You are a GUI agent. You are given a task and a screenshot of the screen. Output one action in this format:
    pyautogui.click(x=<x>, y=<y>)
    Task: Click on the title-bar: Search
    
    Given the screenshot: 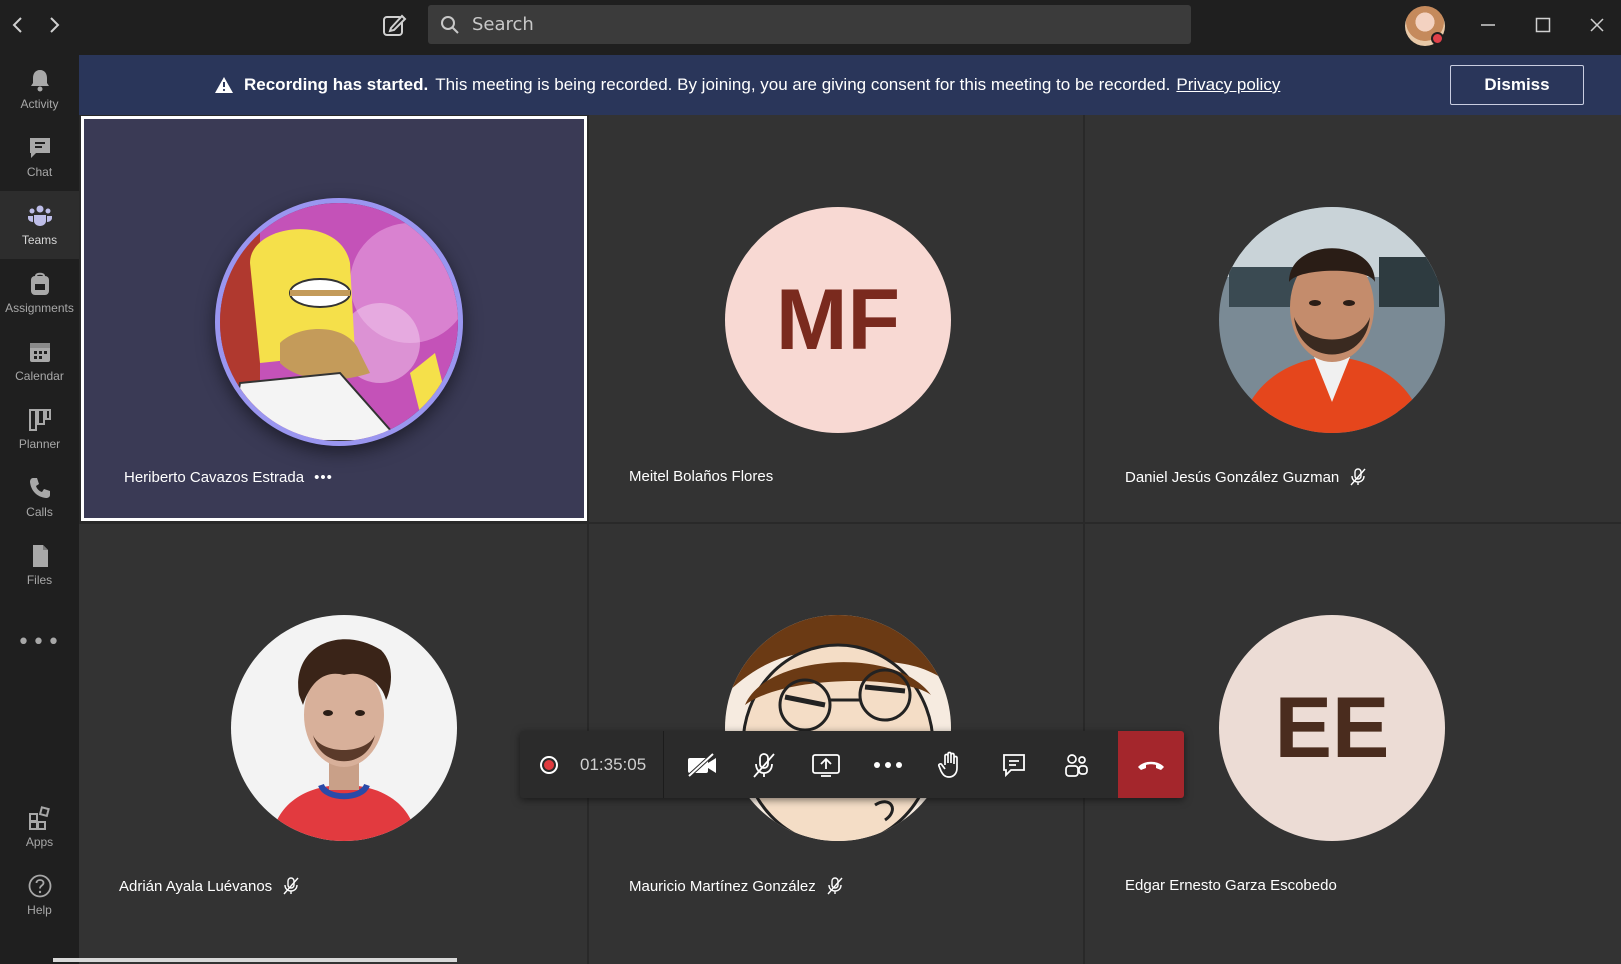 What is the action you would take?
    pyautogui.click(x=810, y=27)
    